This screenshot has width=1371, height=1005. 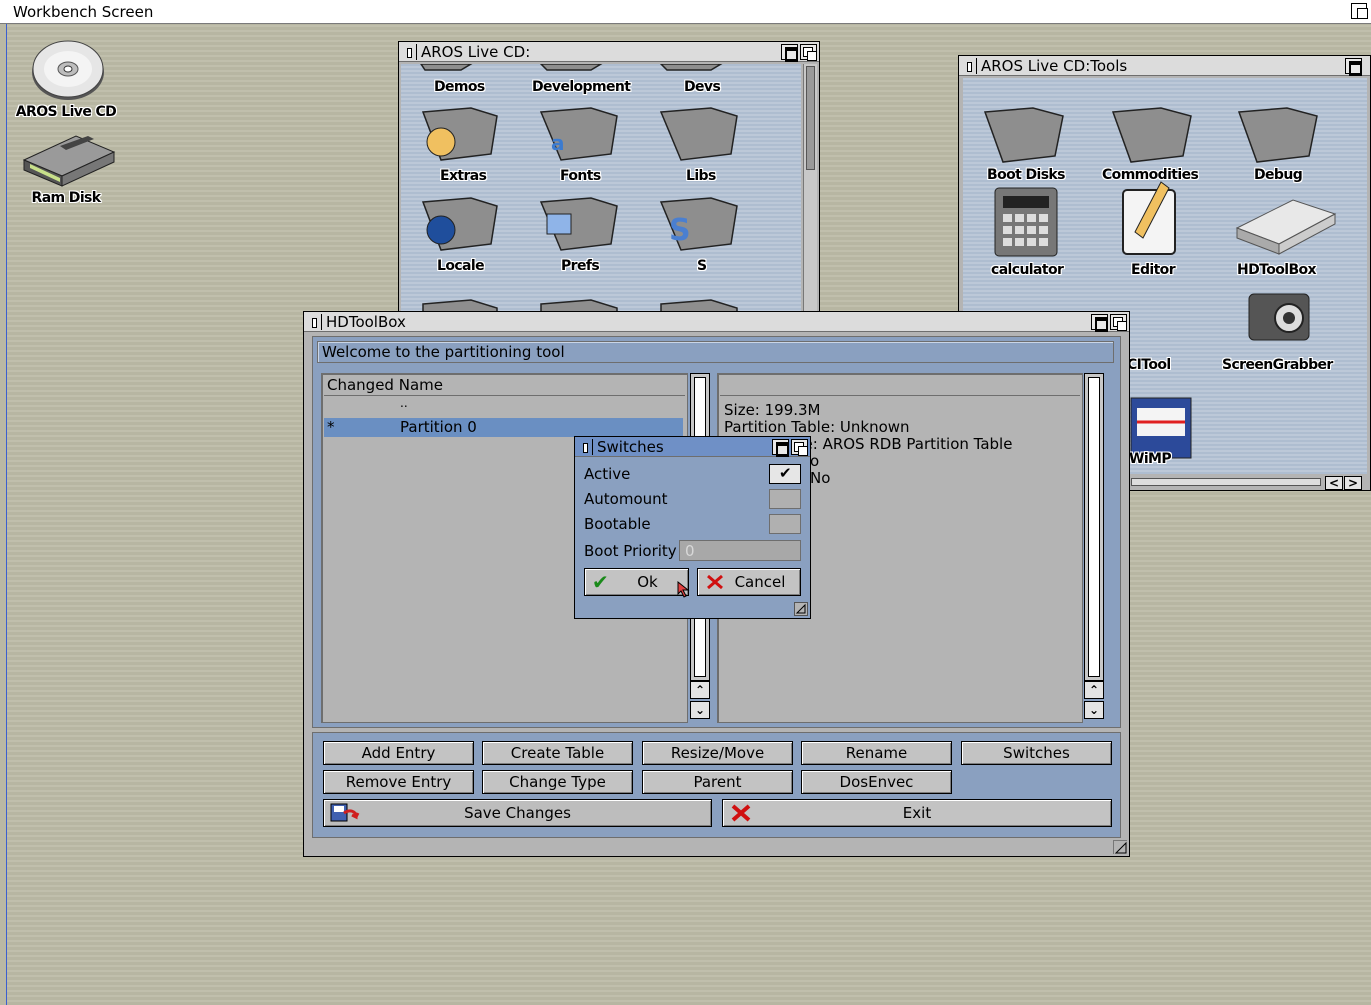 I want to click on info-active: o, so click(x=815, y=461).